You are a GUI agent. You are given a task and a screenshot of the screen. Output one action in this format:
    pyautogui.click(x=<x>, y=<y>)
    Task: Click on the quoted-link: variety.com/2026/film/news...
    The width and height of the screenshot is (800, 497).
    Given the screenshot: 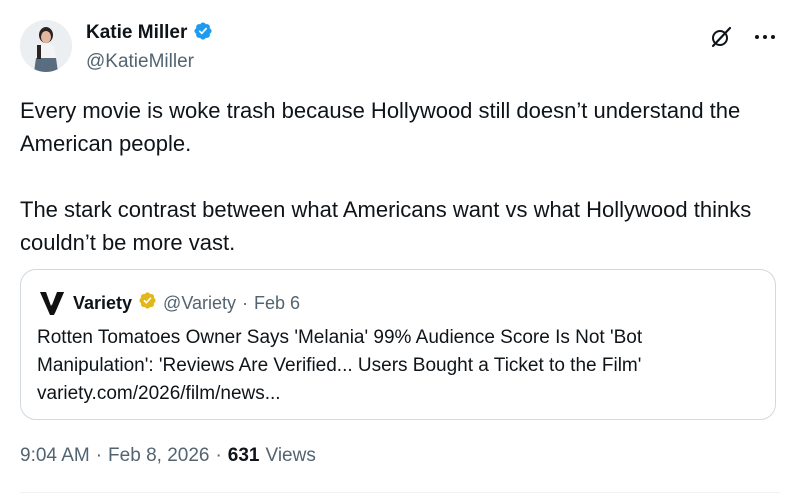 What is the action you would take?
    pyautogui.click(x=397, y=394)
    